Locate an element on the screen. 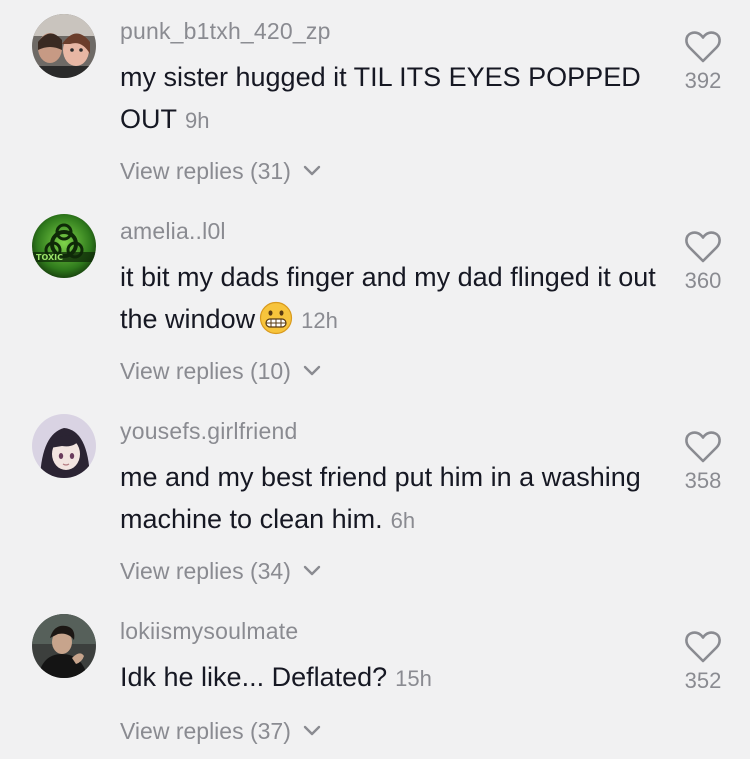 This screenshot has width=750, height=759. comment-time: 9h is located at coordinates (197, 120).